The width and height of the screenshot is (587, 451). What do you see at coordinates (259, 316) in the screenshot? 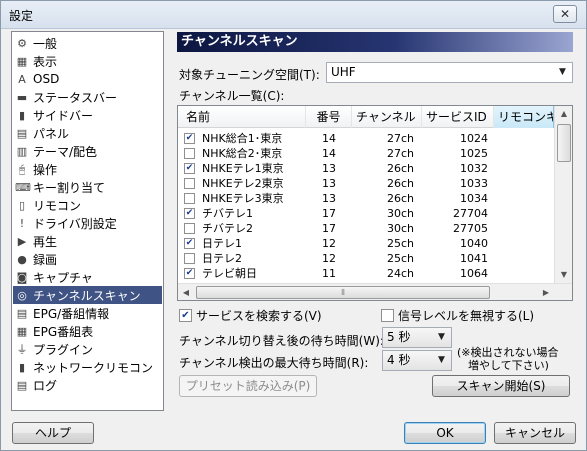
I see `search-services-label: サービスを検索する(V)` at bounding box center [259, 316].